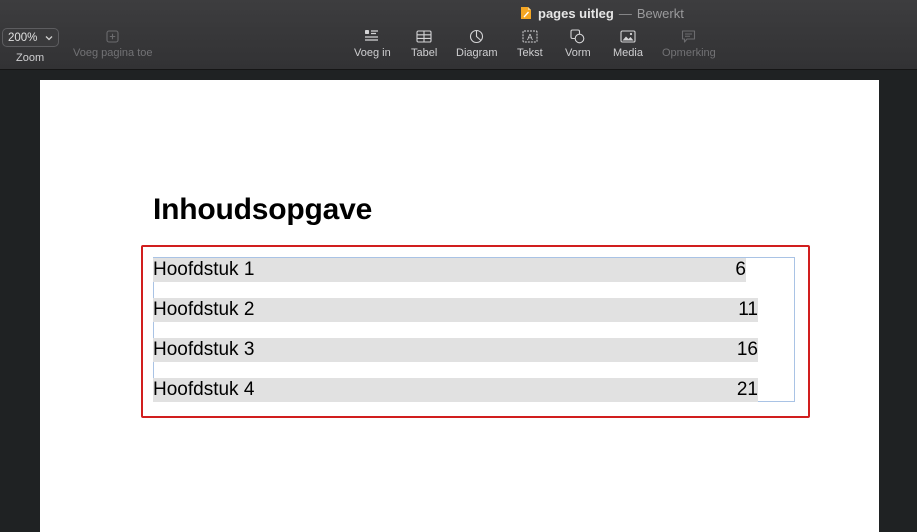  What do you see at coordinates (576, 13) in the screenshot?
I see `document-name: pages uitleg` at bounding box center [576, 13].